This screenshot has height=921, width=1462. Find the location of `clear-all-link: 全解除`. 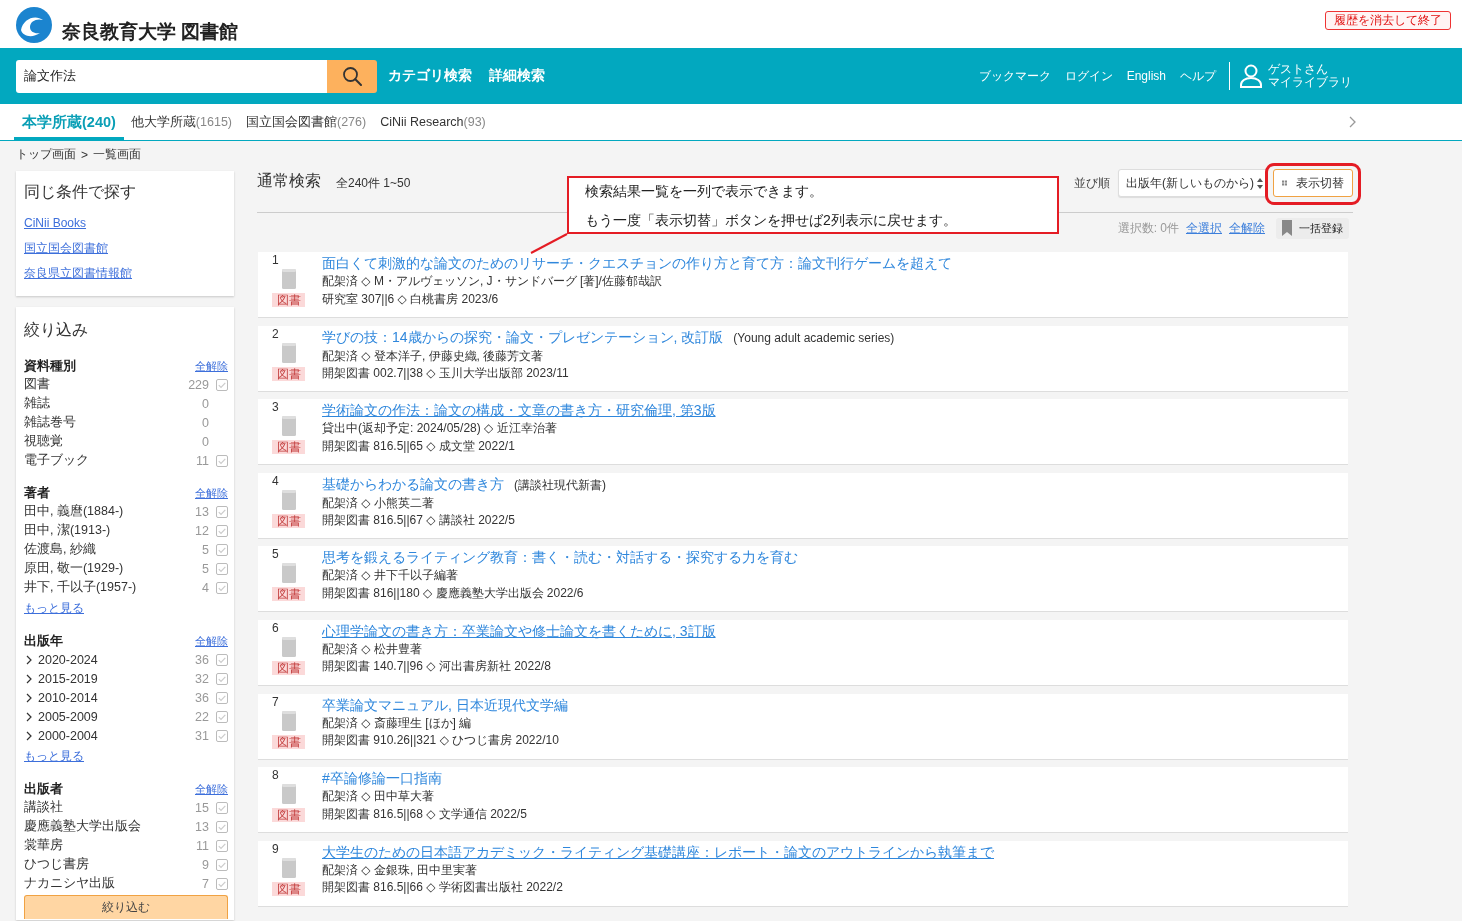

clear-all-link: 全解除 is located at coordinates (1247, 228).